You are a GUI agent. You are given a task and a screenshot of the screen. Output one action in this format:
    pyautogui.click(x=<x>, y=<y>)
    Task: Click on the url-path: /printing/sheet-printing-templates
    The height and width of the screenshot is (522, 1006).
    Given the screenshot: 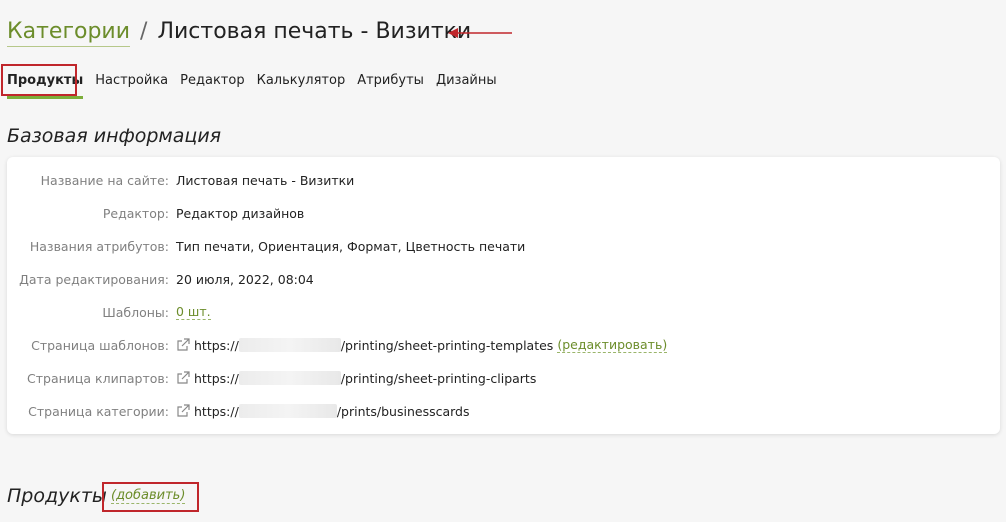 What is the action you would take?
    pyautogui.click(x=447, y=345)
    